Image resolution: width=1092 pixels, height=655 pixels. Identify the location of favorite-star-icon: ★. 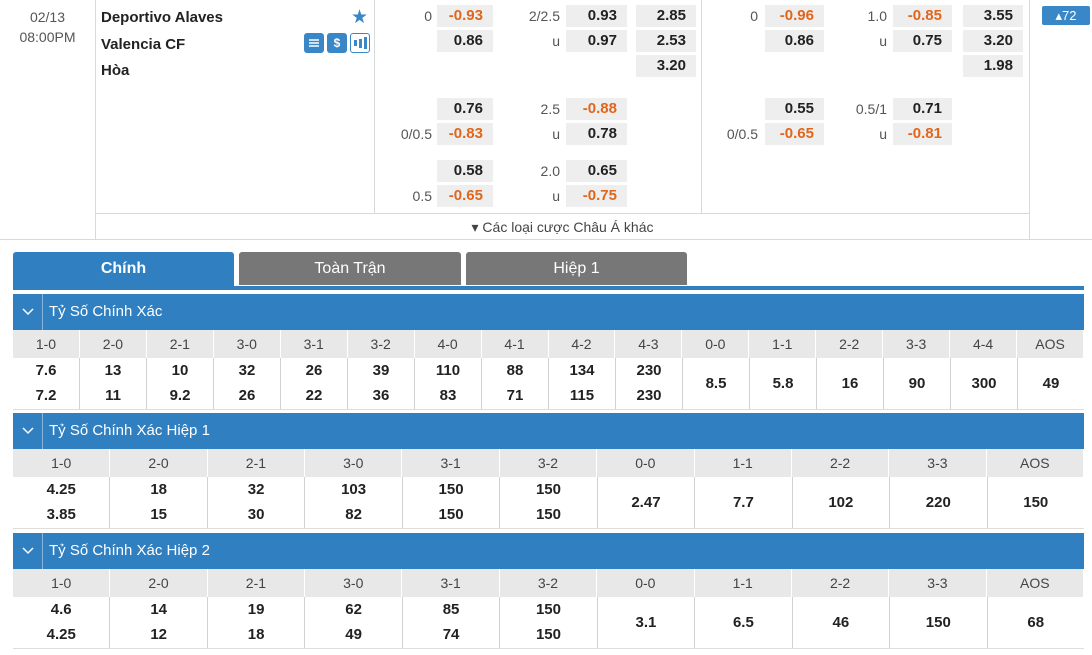
(359, 17).